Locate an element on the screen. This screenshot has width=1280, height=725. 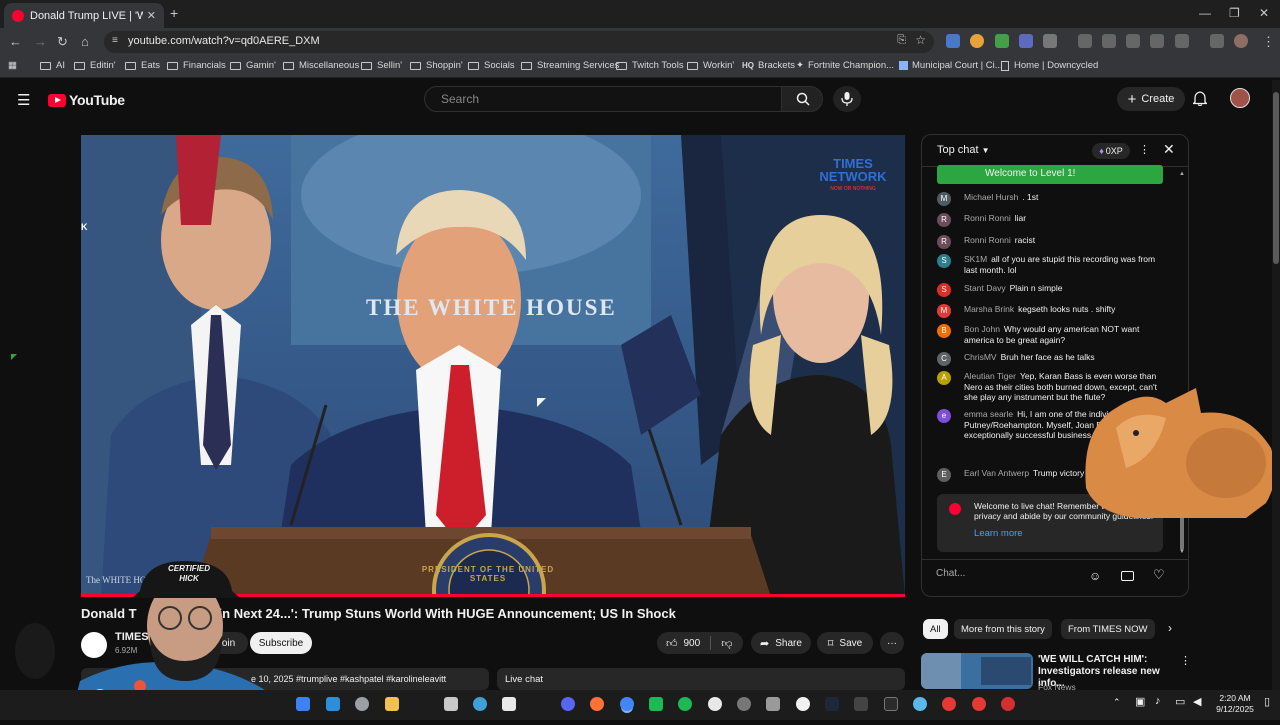
close-window-icon: ✕ is located at coordinates (1264, 13).